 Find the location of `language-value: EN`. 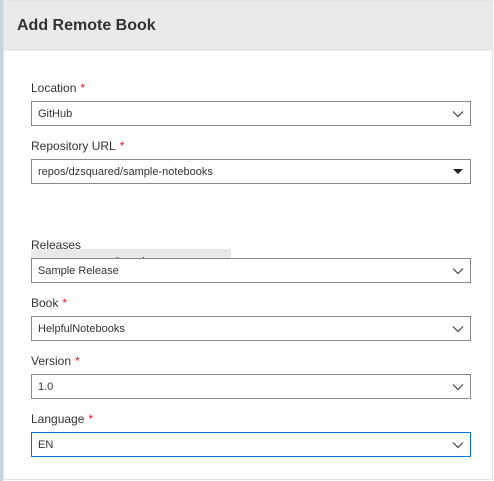

language-value: EN is located at coordinates (46, 444).